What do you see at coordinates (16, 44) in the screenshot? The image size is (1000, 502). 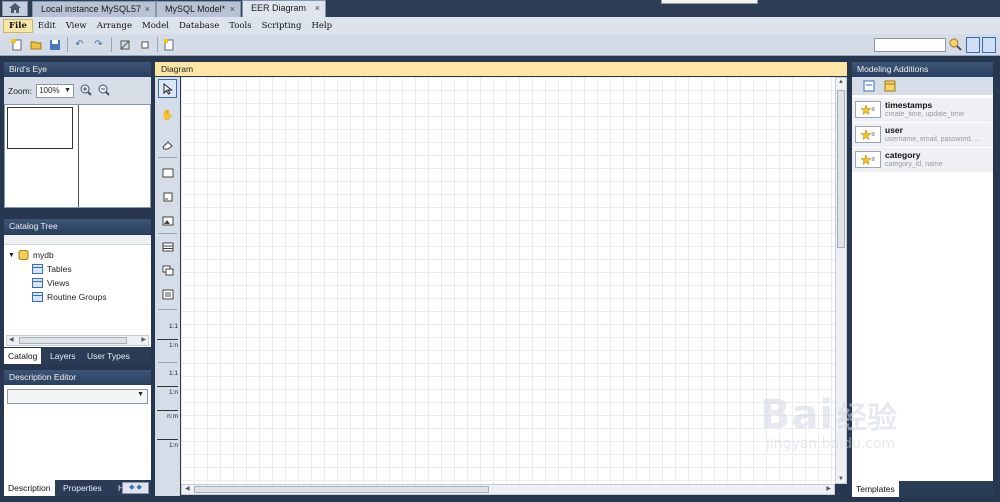 I see `new-model-icon` at bounding box center [16, 44].